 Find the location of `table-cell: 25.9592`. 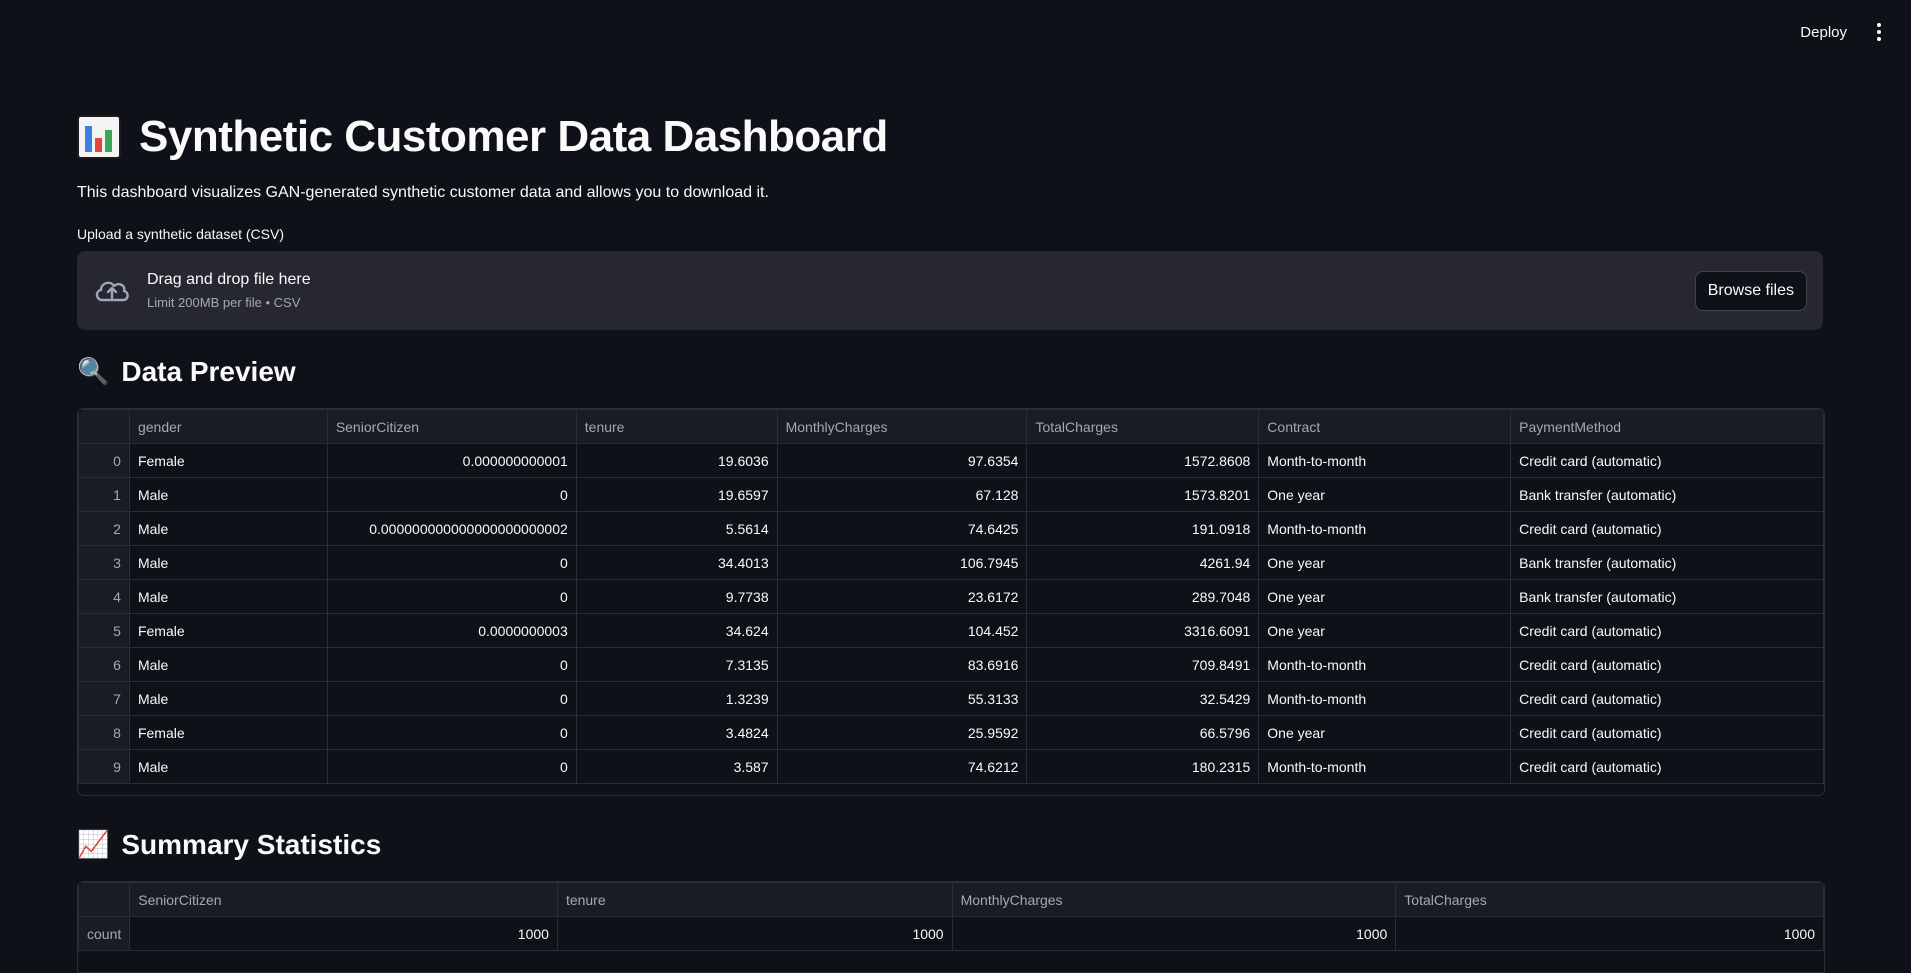

table-cell: 25.9592 is located at coordinates (902, 732).